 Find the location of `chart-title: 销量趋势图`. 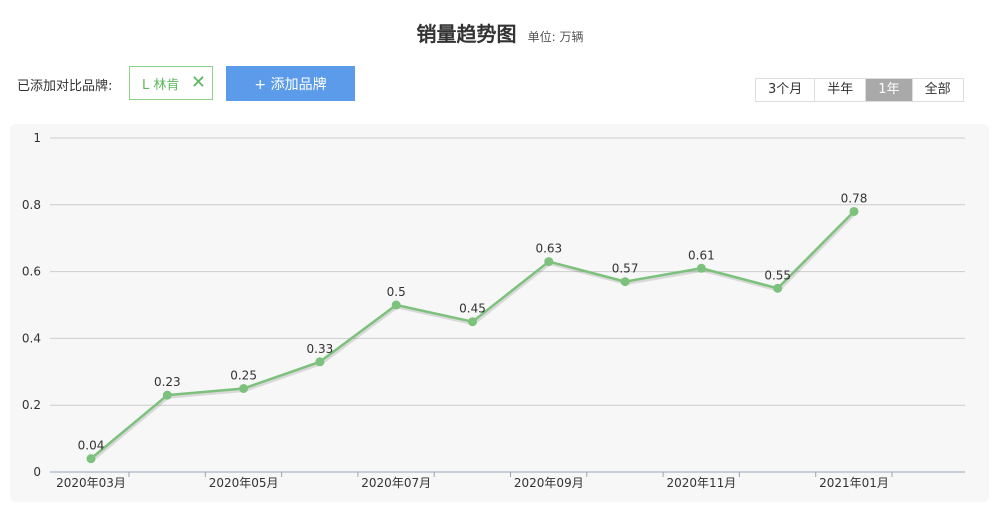

chart-title: 销量趋势图 is located at coordinates (466, 34).